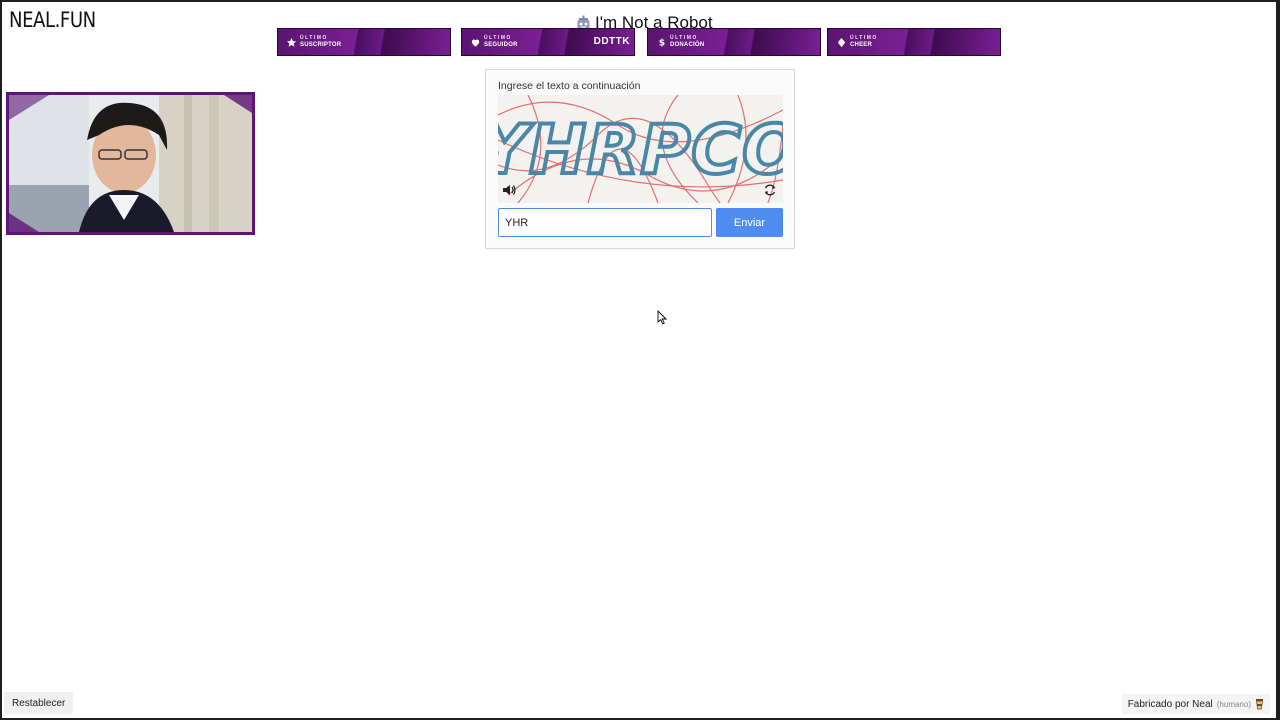 This screenshot has width=1280, height=720. I want to click on refresh-icon, so click(770, 190).